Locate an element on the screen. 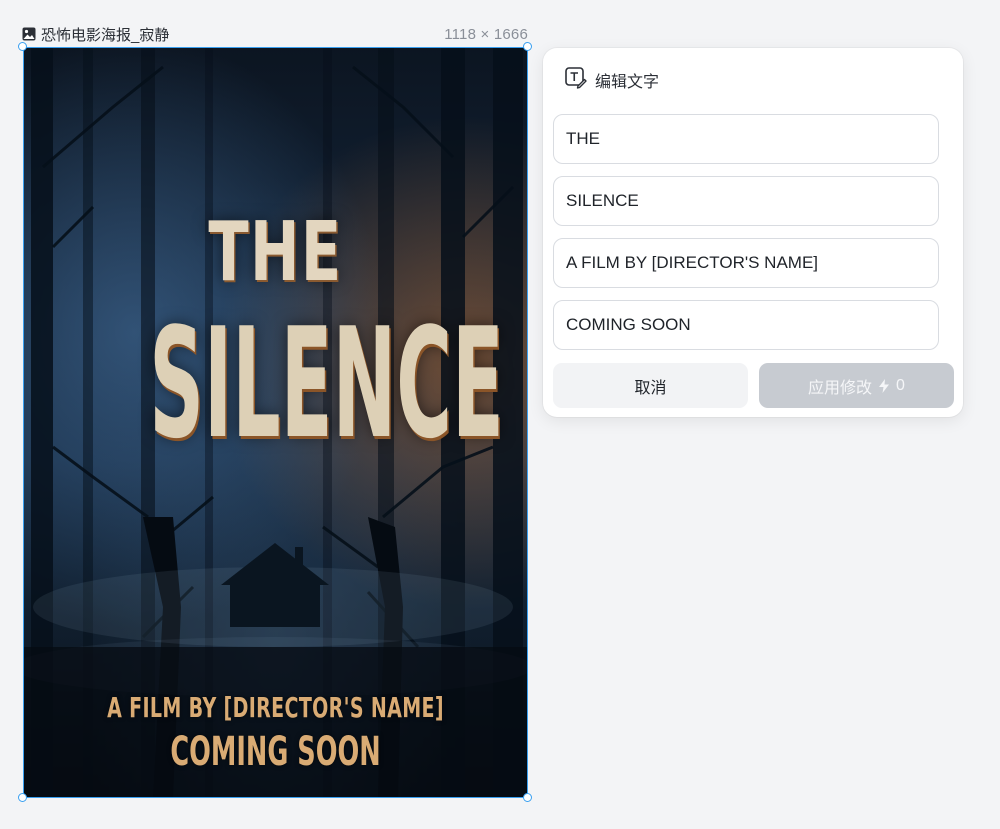 The height and width of the screenshot is (829, 1000). resize-handle-top-left is located at coordinates (22, 46).